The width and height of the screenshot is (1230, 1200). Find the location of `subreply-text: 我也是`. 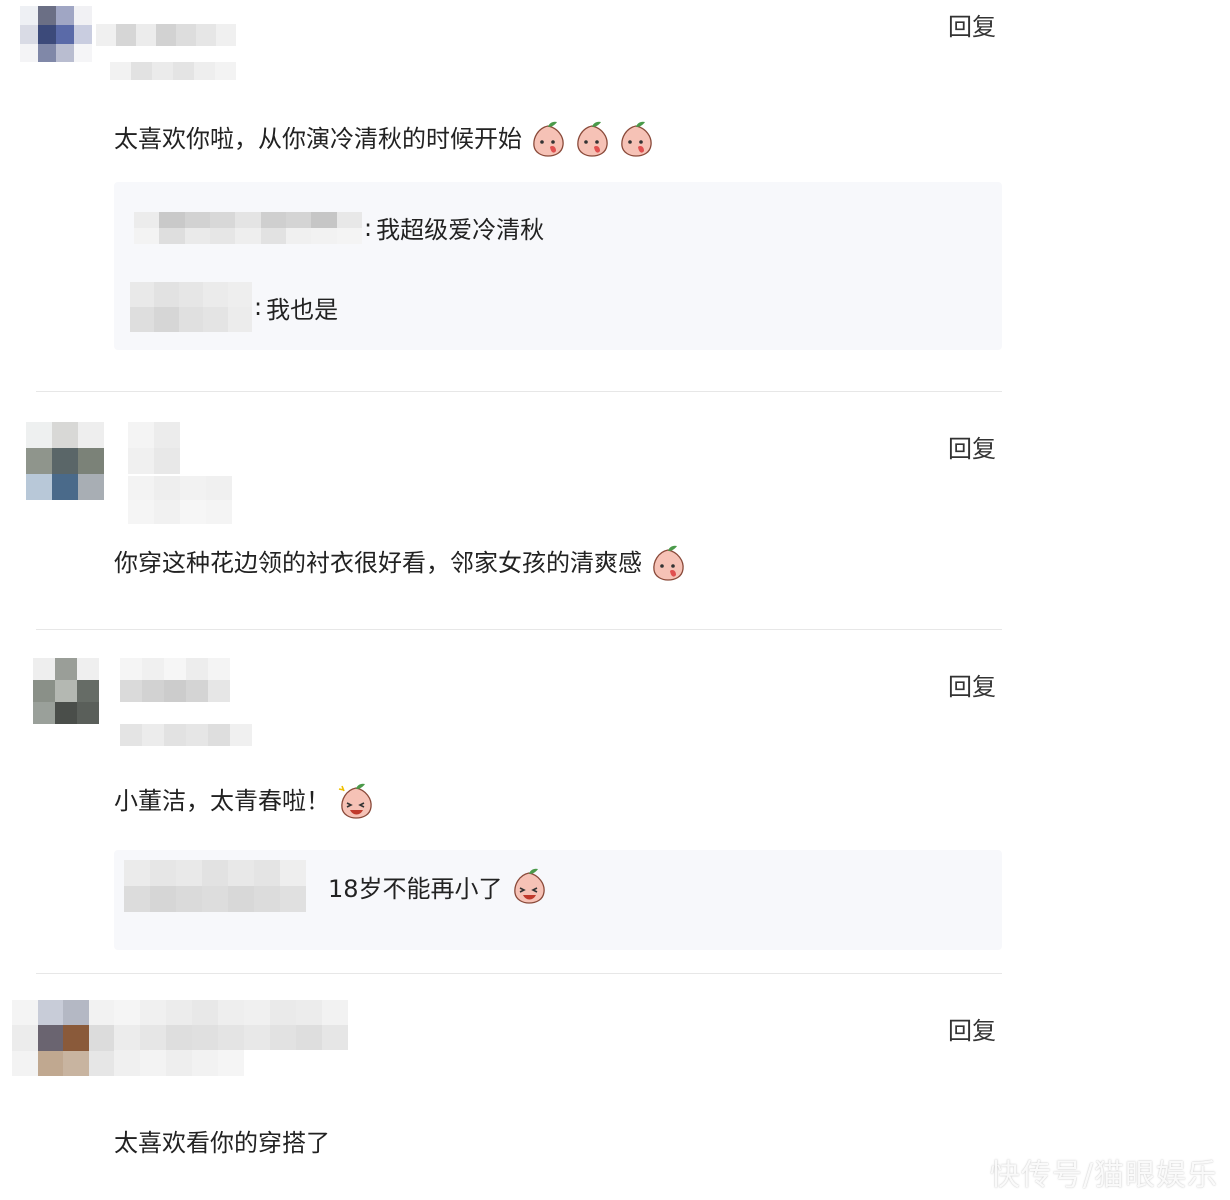

subreply-text: 我也是 is located at coordinates (302, 309).